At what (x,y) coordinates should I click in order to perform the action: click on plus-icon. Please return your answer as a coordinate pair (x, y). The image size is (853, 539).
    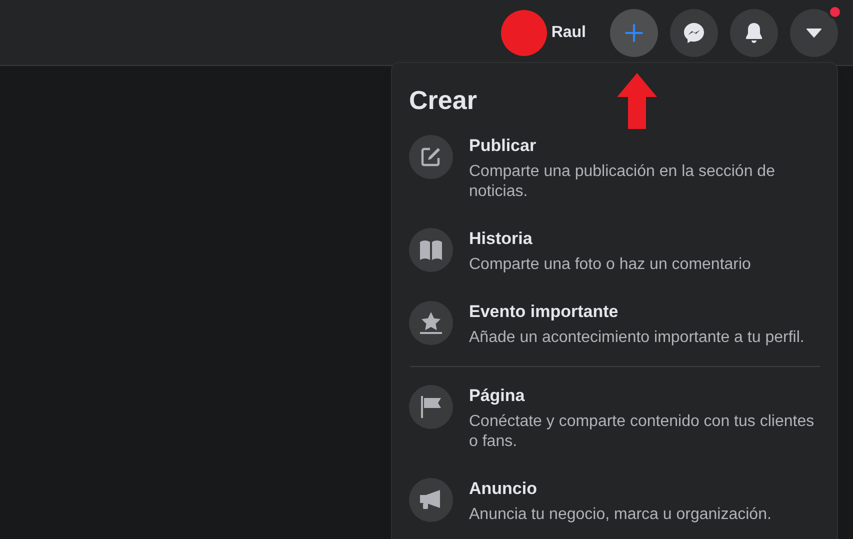
    Looking at the image, I should click on (634, 32).